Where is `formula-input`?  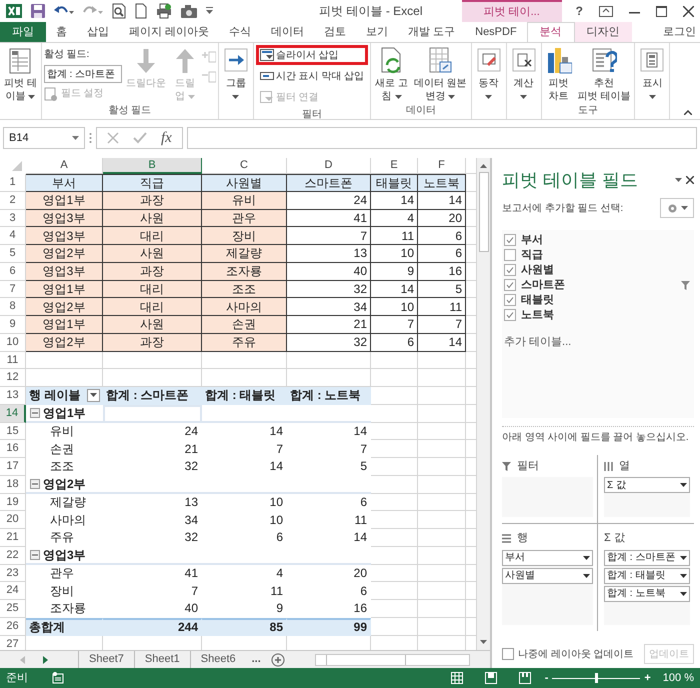
formula-input is located at coordinates (441, 138).